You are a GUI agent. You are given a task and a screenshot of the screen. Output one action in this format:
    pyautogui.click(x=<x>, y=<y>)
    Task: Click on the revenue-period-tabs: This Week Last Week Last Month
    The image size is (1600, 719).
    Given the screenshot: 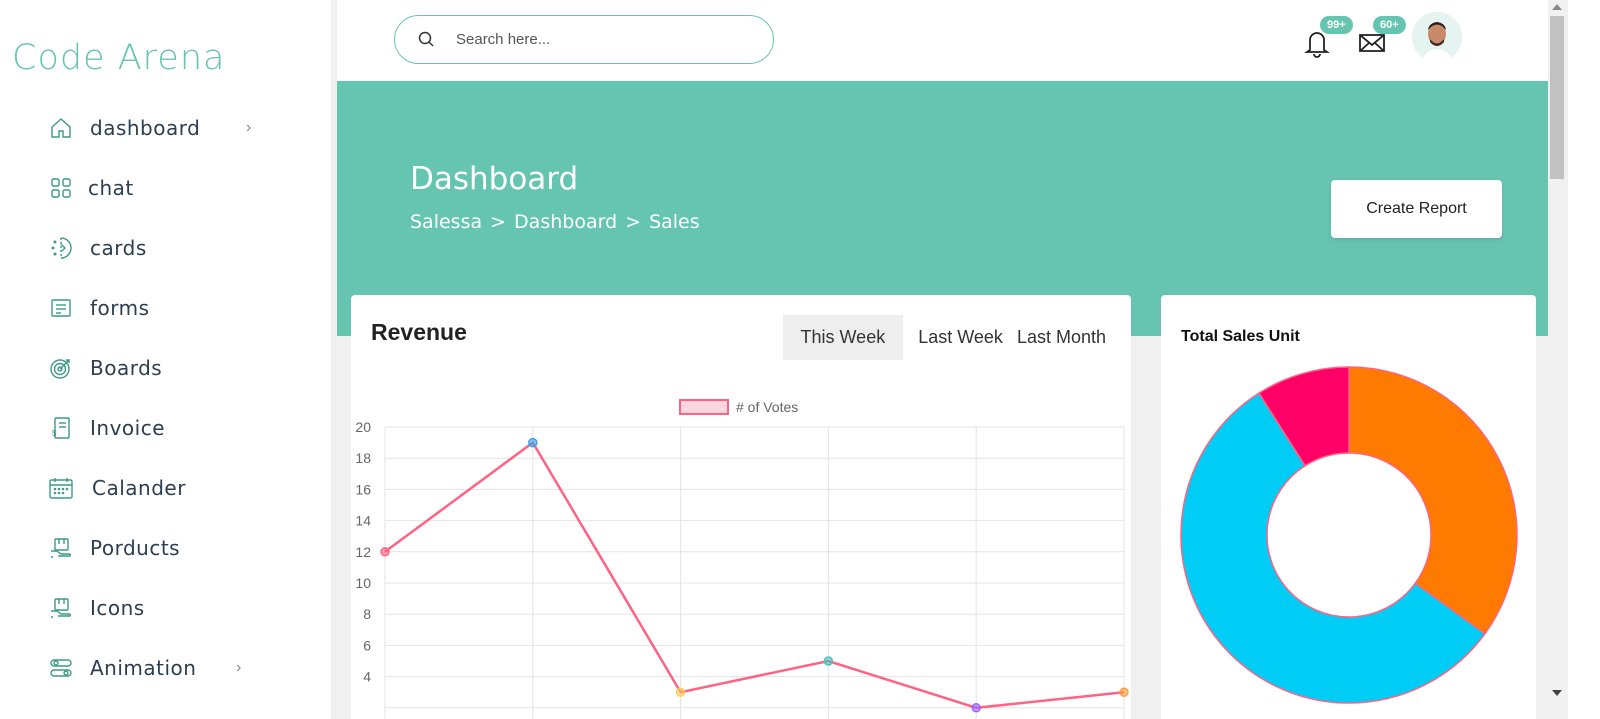 What is the action you would take?
    pyautogui.click(x=947, y=337)
    